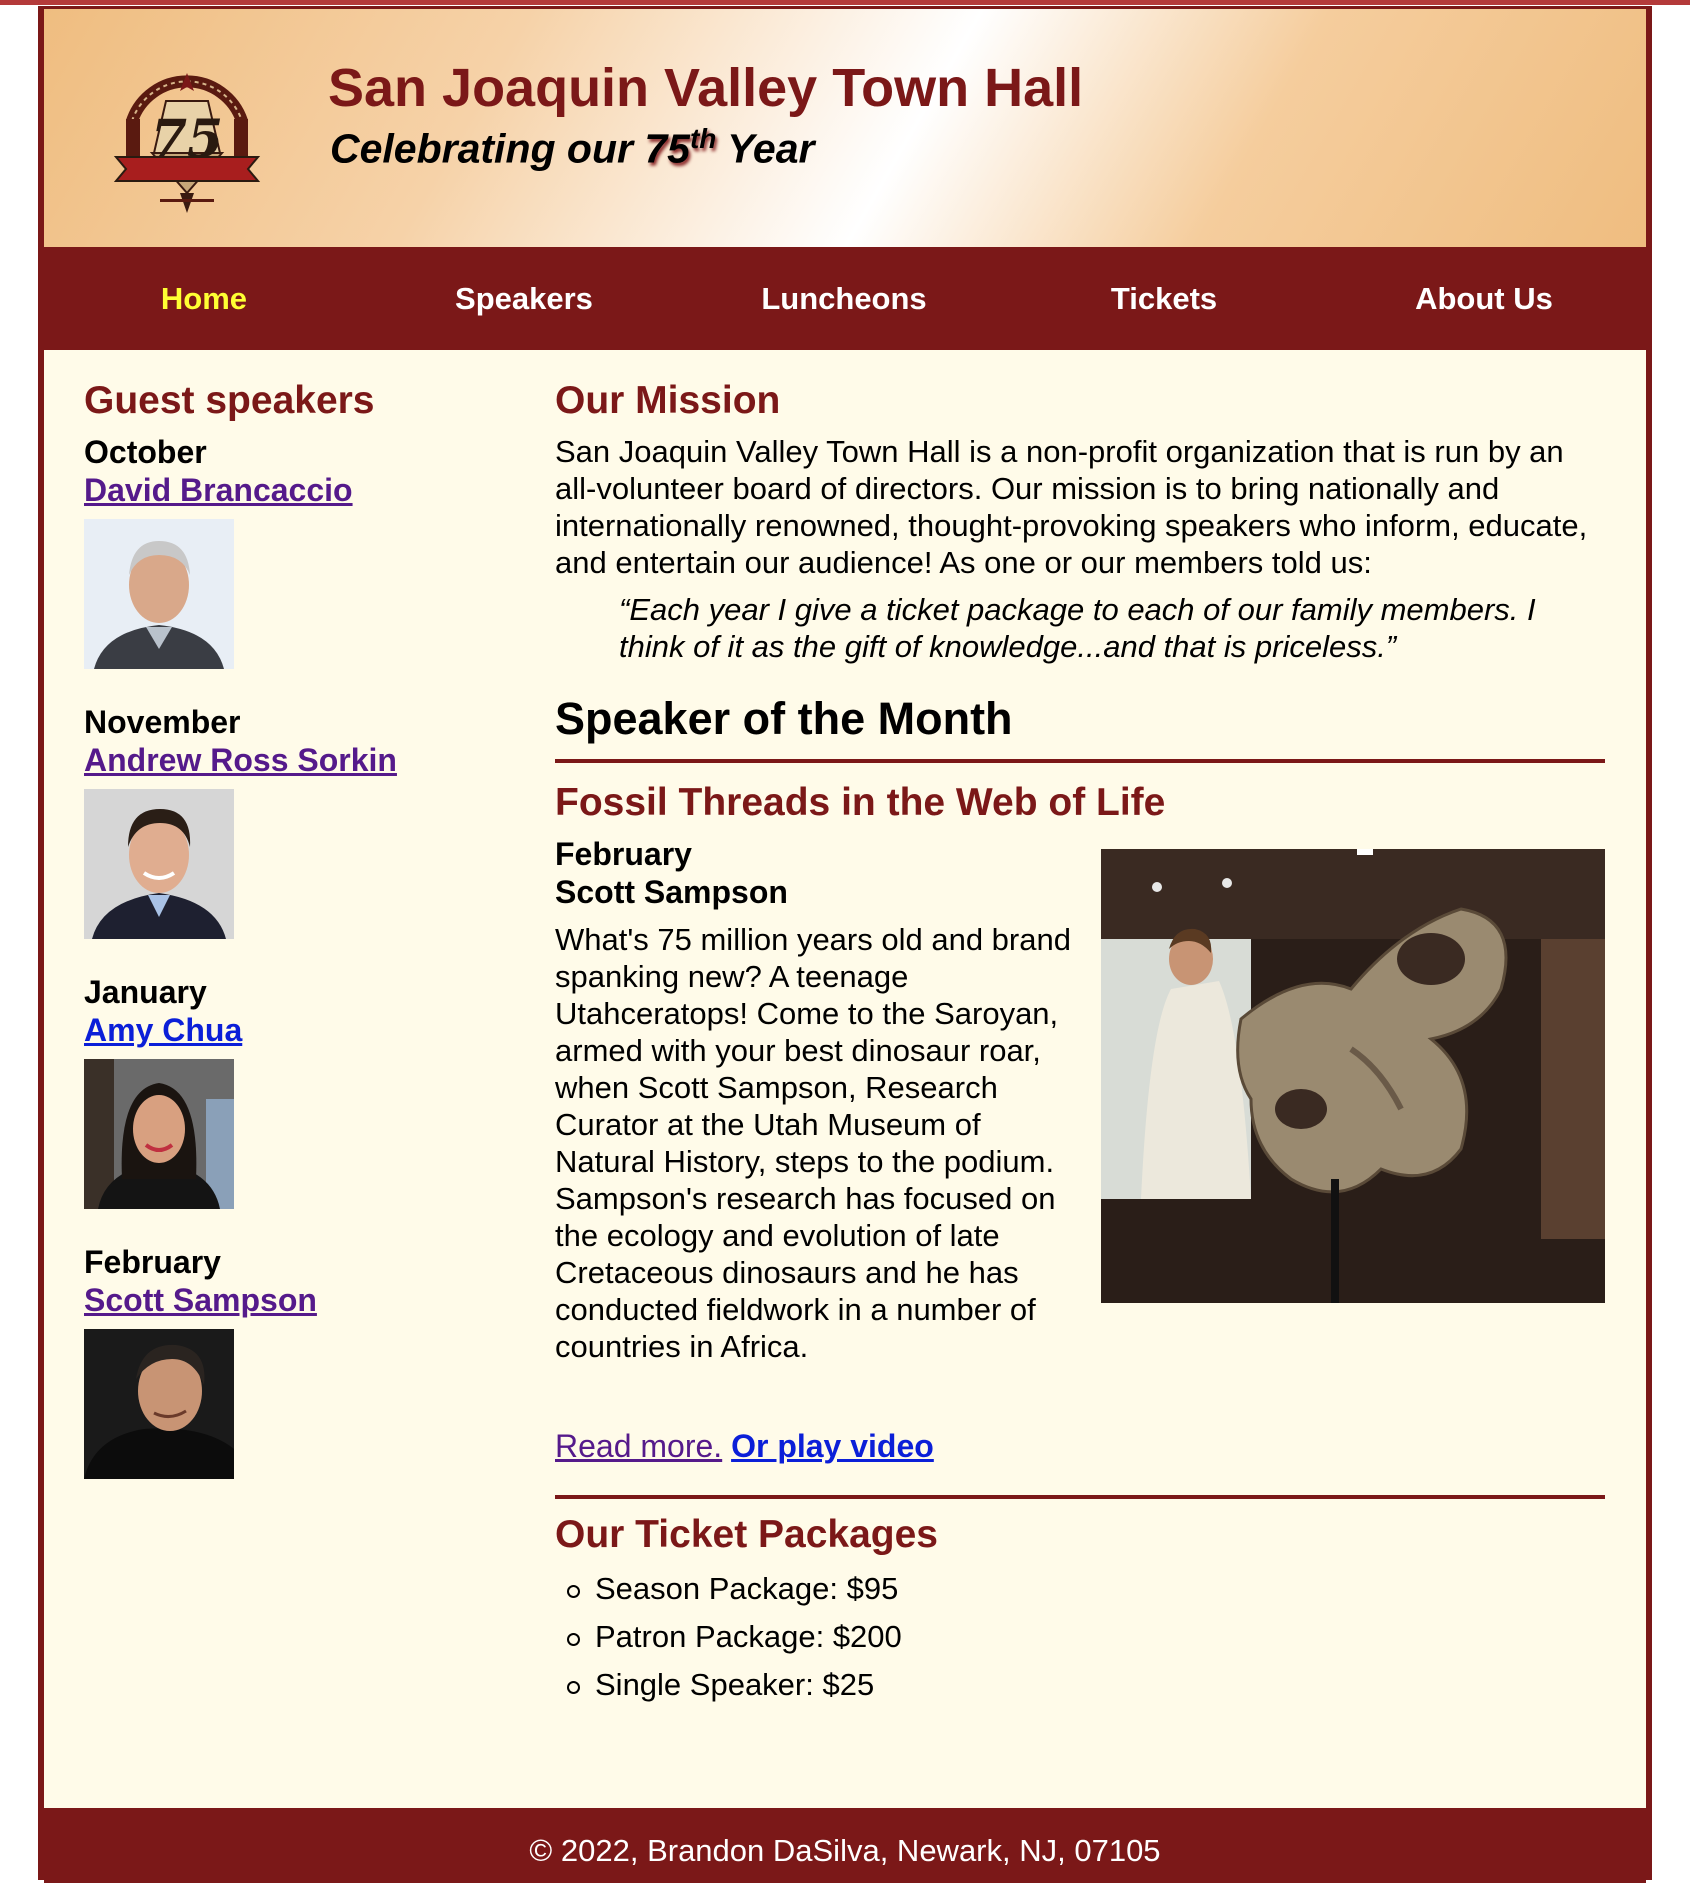 This screenshot has height=1894, width=1690. What do you see at coordinates (284, 551) in the screenshot?
I see `speaker-item: October David Brancaccio` at bounding box center [284, 551].